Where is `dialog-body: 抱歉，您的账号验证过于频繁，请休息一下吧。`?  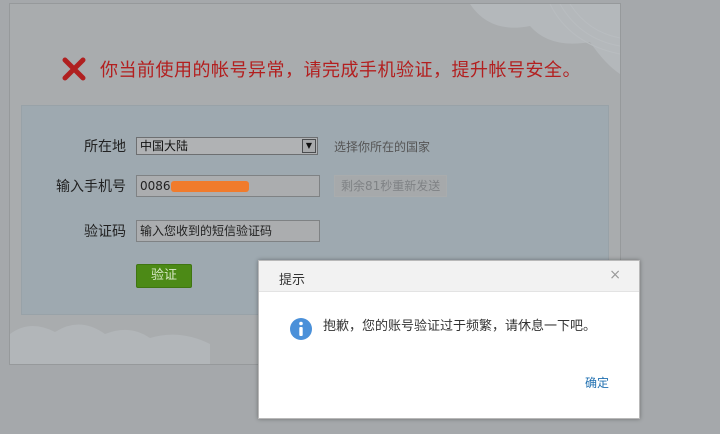 dialog-body: 抱歉，您的账号验证过于频繁，请休息一下吧。 is located at coordinates (445, 329).